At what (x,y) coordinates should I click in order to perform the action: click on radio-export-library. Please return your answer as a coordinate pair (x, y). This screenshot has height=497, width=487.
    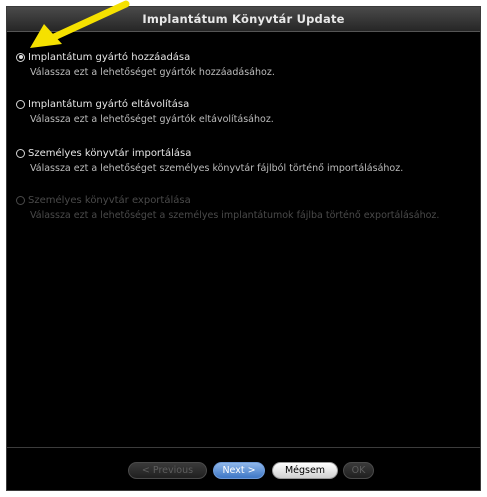
    Looking at the image, I should click on (20, 200).